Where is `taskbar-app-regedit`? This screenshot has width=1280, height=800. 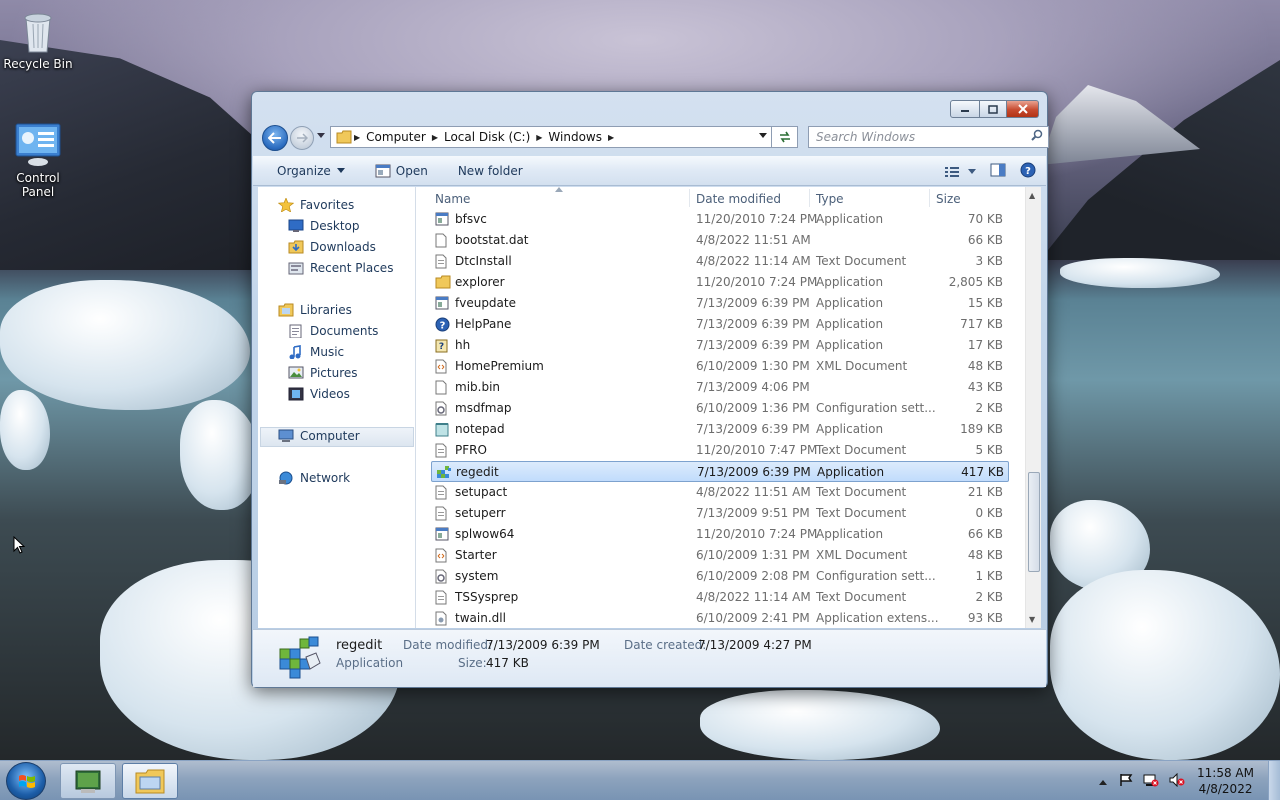
taskbar-app-regedit is located at coordinates (88, 781).